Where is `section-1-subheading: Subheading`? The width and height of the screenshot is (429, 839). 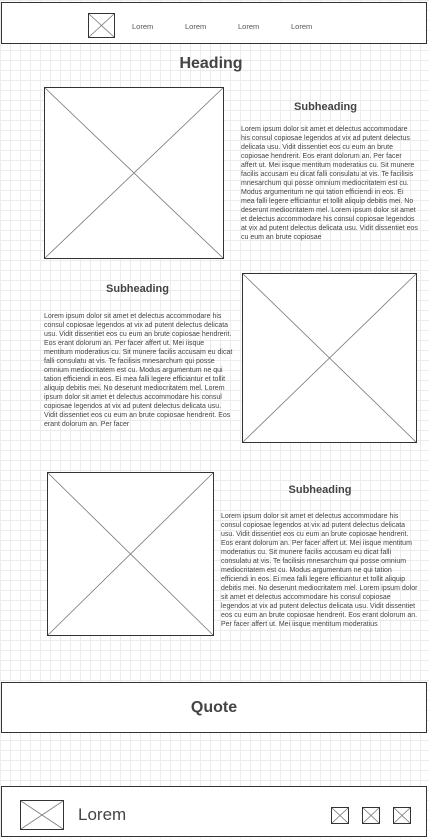 section-1-subheading: Subheading is located at coordinates (325, 107).